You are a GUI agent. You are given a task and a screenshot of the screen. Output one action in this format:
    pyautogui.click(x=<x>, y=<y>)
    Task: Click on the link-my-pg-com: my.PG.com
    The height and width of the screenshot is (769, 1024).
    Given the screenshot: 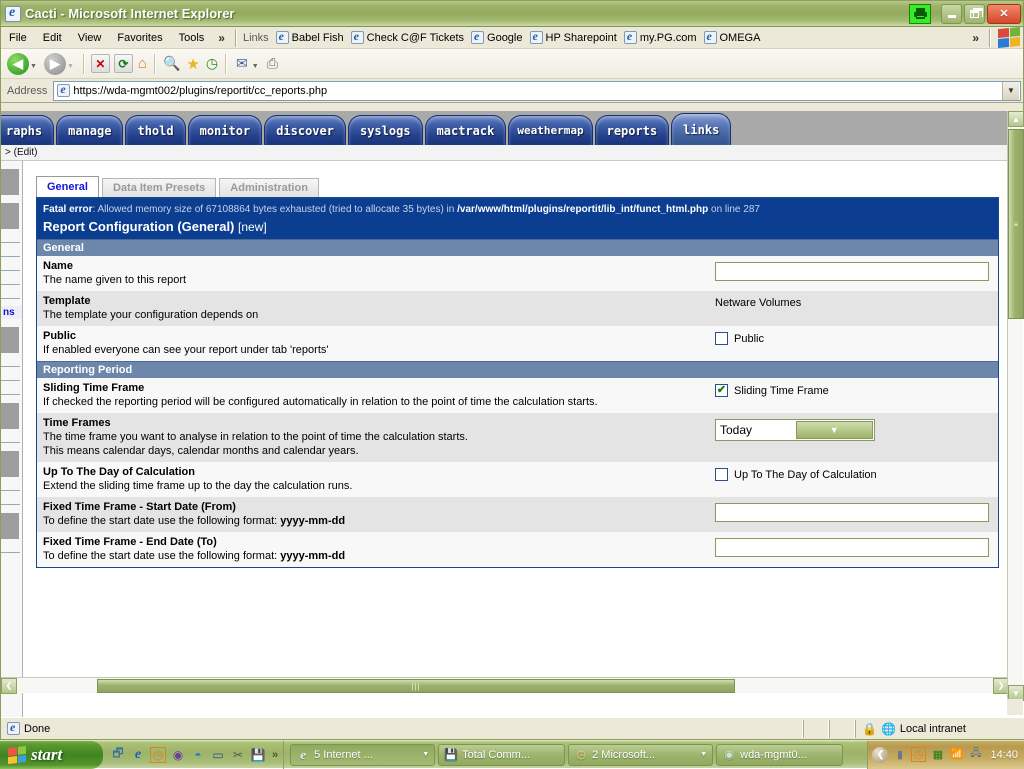 What is the action you would take?
    pyautogui.click(x=662, y=37)
    